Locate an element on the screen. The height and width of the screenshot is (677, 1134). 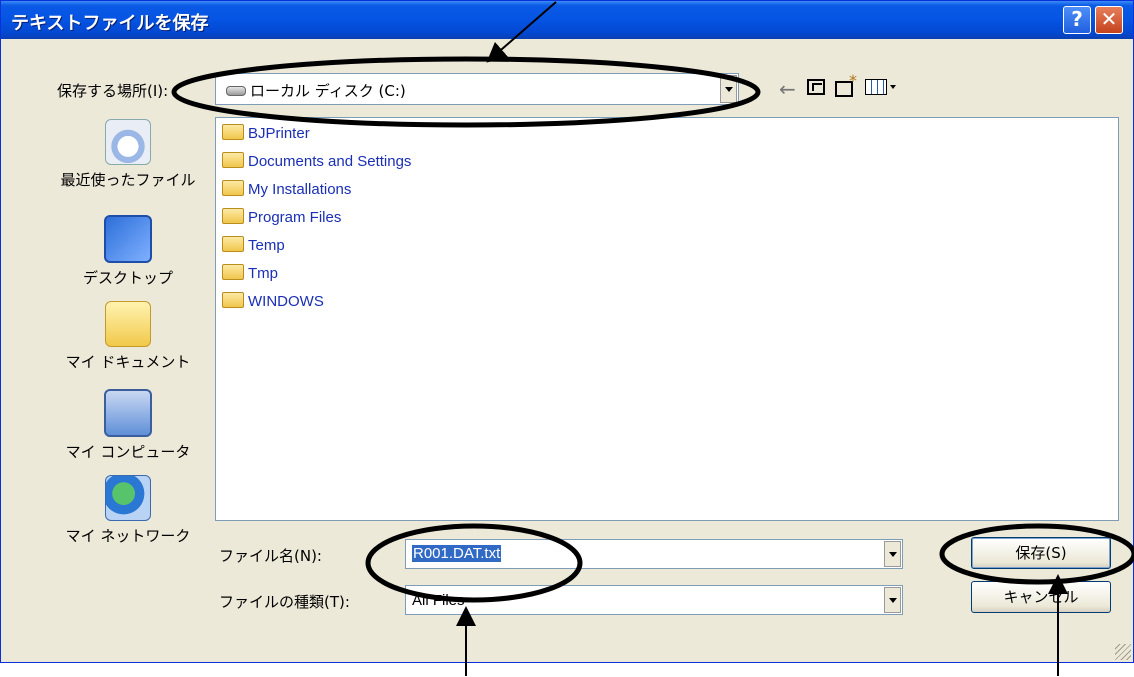
highlight-ellipse-save is located at coordinates (1036, 554).